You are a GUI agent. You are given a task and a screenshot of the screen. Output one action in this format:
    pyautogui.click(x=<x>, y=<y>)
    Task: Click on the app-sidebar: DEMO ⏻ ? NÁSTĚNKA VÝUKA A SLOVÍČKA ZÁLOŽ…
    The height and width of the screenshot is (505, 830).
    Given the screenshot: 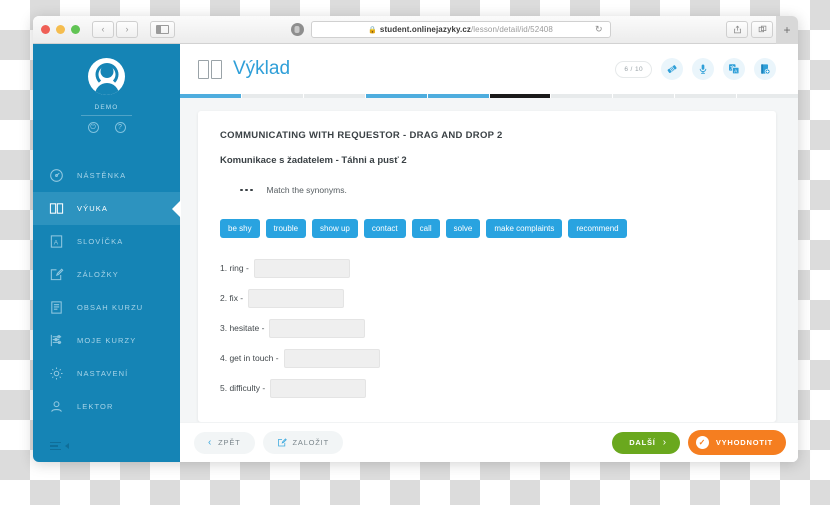 What is the action you would take?
    pyautogui.click(x=107, y=253)
    